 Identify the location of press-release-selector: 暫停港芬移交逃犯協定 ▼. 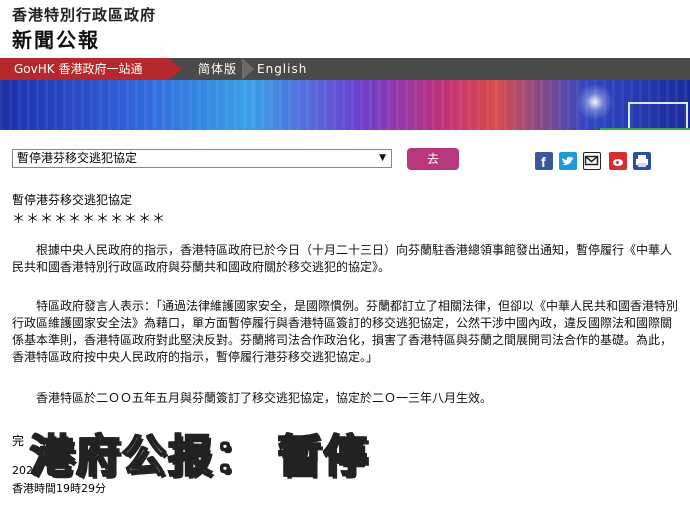
(202, 158).